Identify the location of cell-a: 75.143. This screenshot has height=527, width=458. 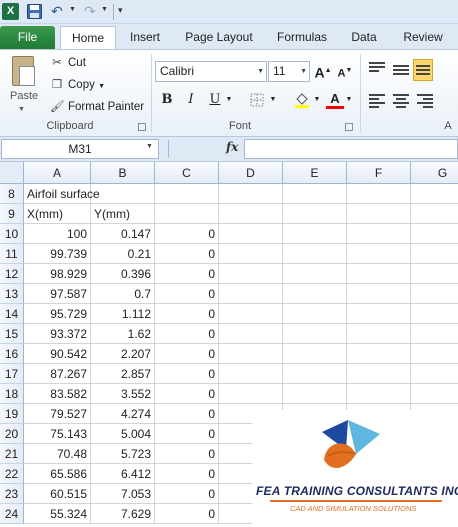
(57, 434).